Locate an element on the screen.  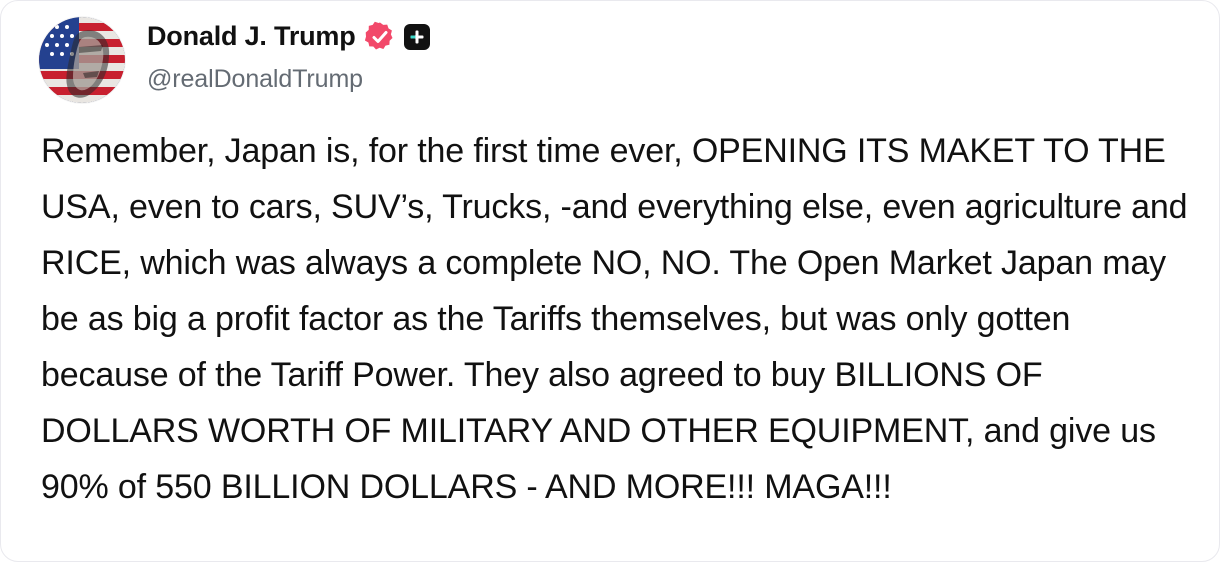
plus-badge-icon is located at coordinates (416, 36).